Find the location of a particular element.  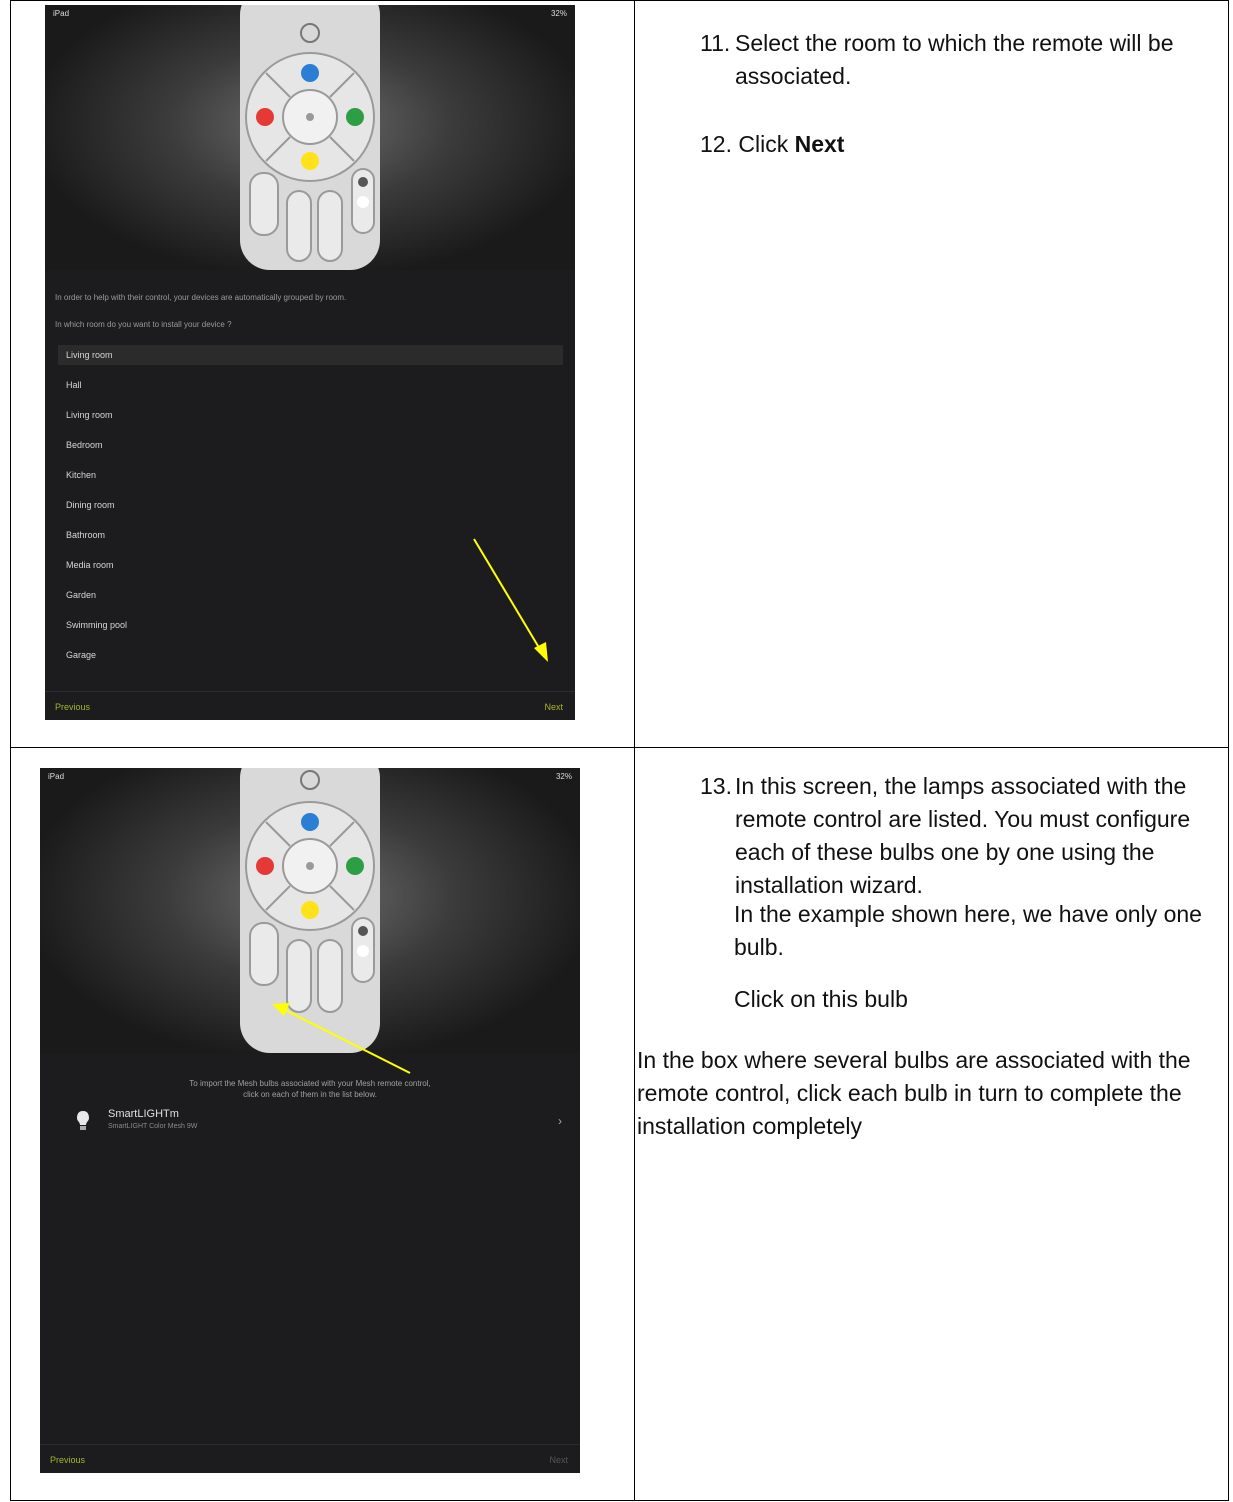

chevron-right-icon: › is located at coordinates (560, 1121).